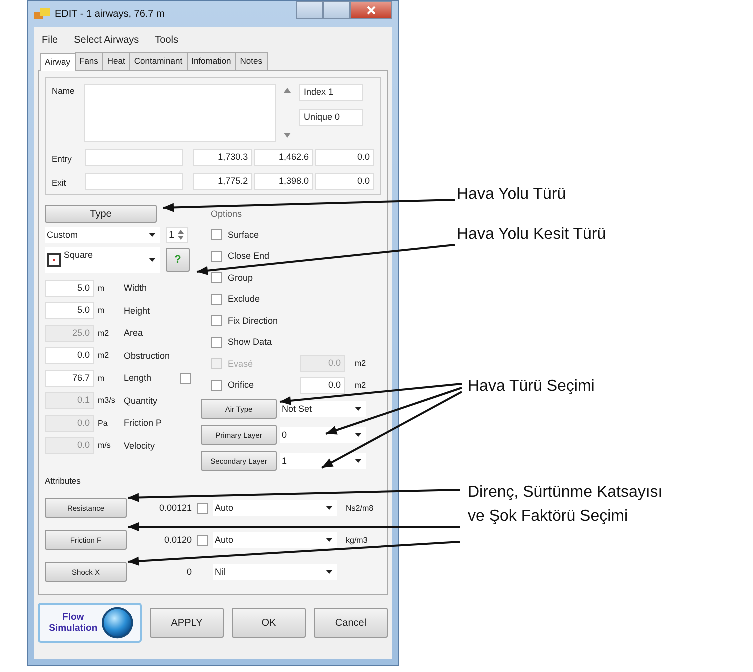  What do you see at coordinates (63, 481) in the screenshot?
I see `group-label: Attributes` at bounding box center [63, 481].